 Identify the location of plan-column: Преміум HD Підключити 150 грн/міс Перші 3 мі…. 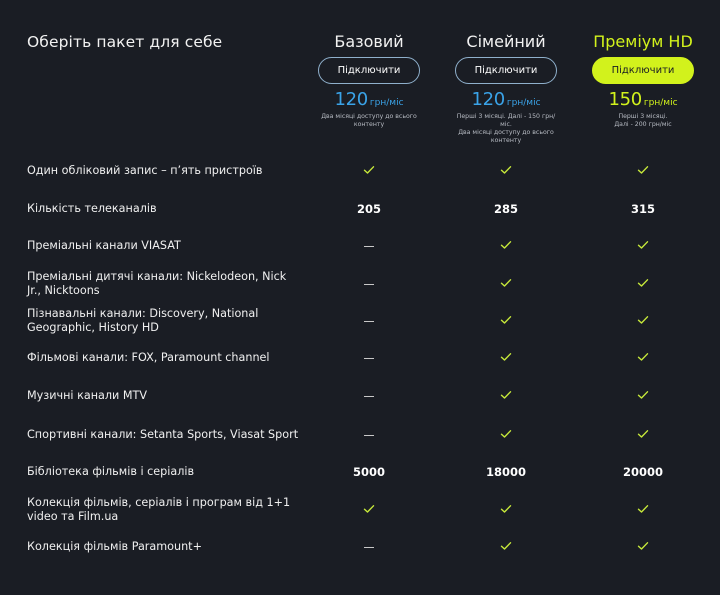
(643, 80).